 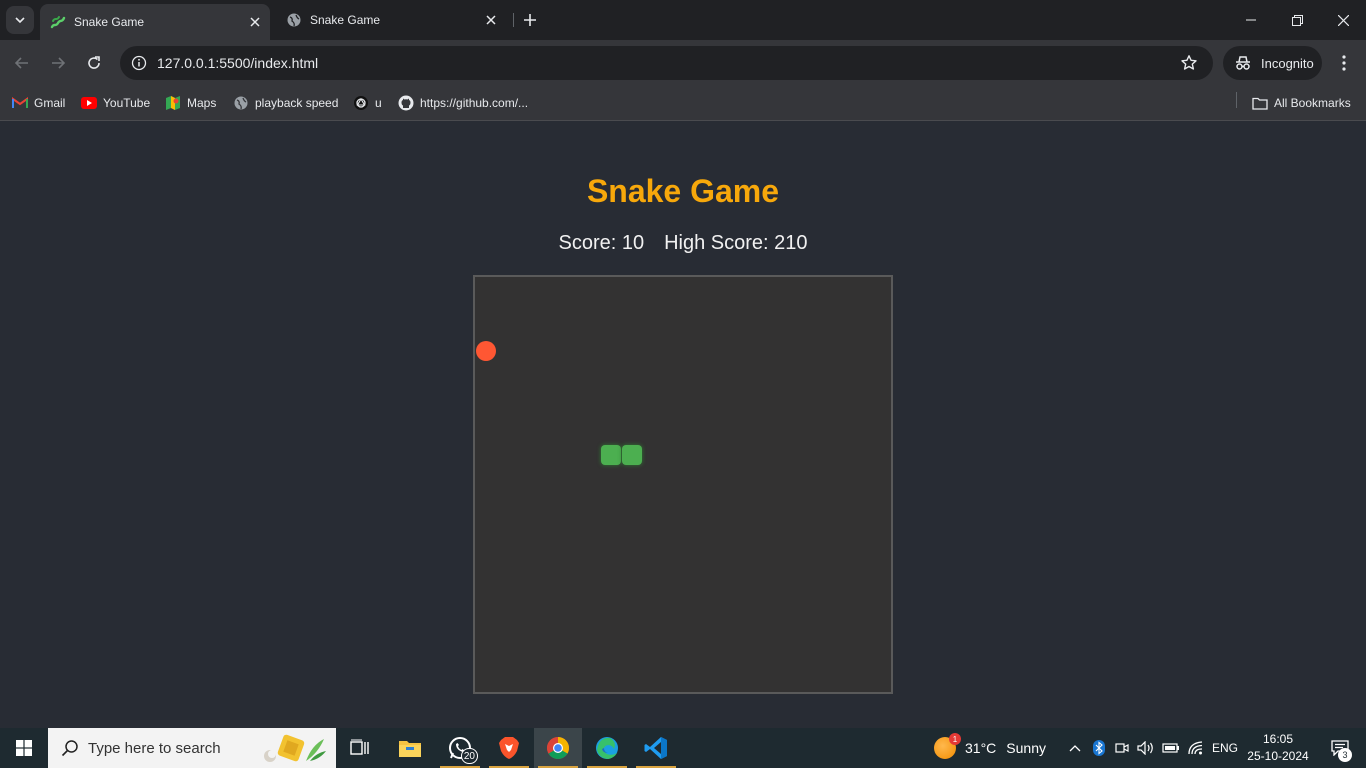 I want to click on windows-logo-icon, so click(x=24, y=748).